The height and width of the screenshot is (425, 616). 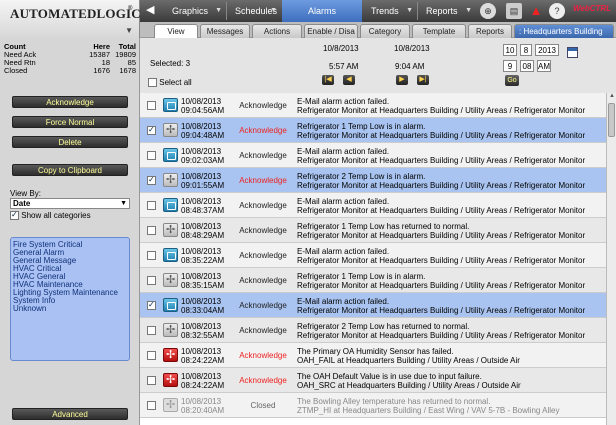 I want to click on brand-logo: AUTOMATEDLOGIC ® ▼, so click(x=70, y=19).